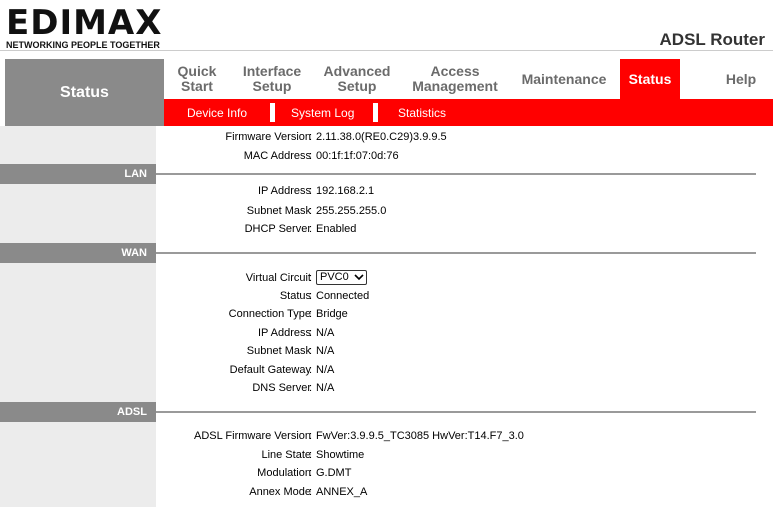  Describe the element at coordinates (340, 455) in the screenshot. I see `adsl-line-state-value: Showtime` at that location.